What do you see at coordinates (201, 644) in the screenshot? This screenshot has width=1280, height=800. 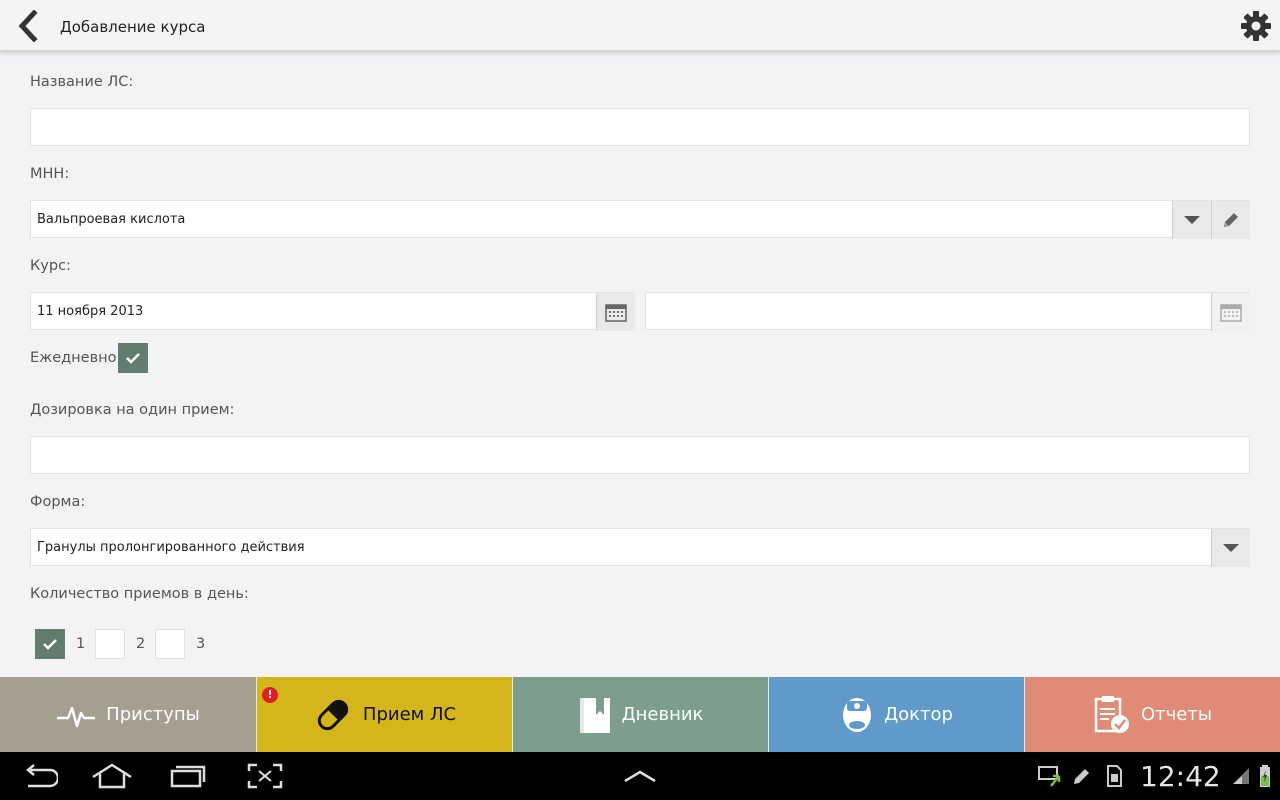 I see `times-option-3-label: 3` at bounding box center [201, 644].